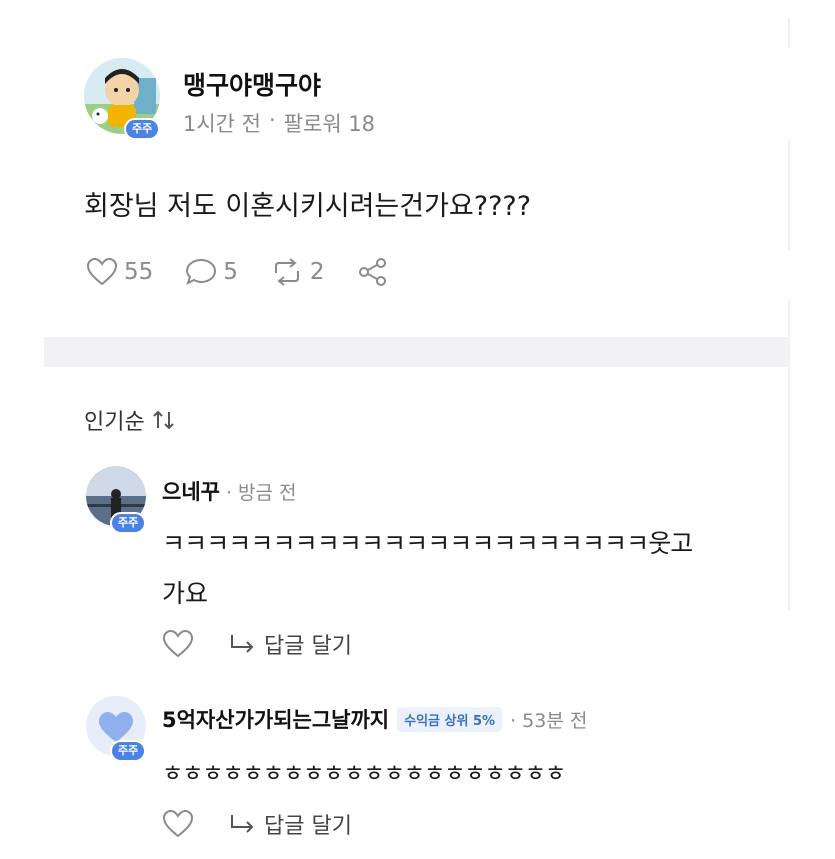 The image size is (835, 859). What do you see at coordinates (230, 272) in the screenshot?
I see `comment-count: 5` at bounding box center [230, 272].